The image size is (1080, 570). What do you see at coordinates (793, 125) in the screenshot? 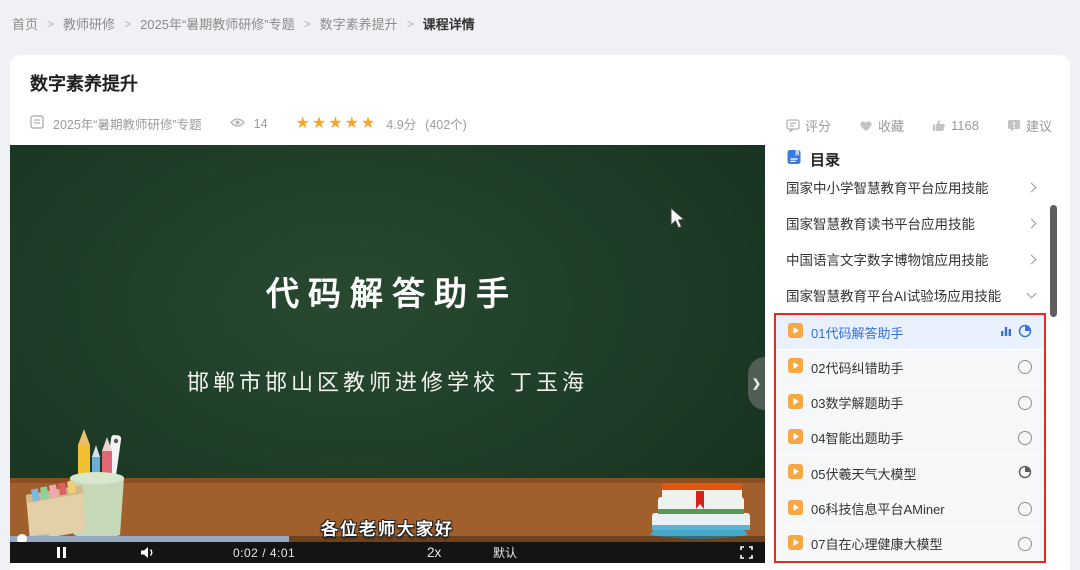
I see `rate-icon` at bounding box center [793, 125].